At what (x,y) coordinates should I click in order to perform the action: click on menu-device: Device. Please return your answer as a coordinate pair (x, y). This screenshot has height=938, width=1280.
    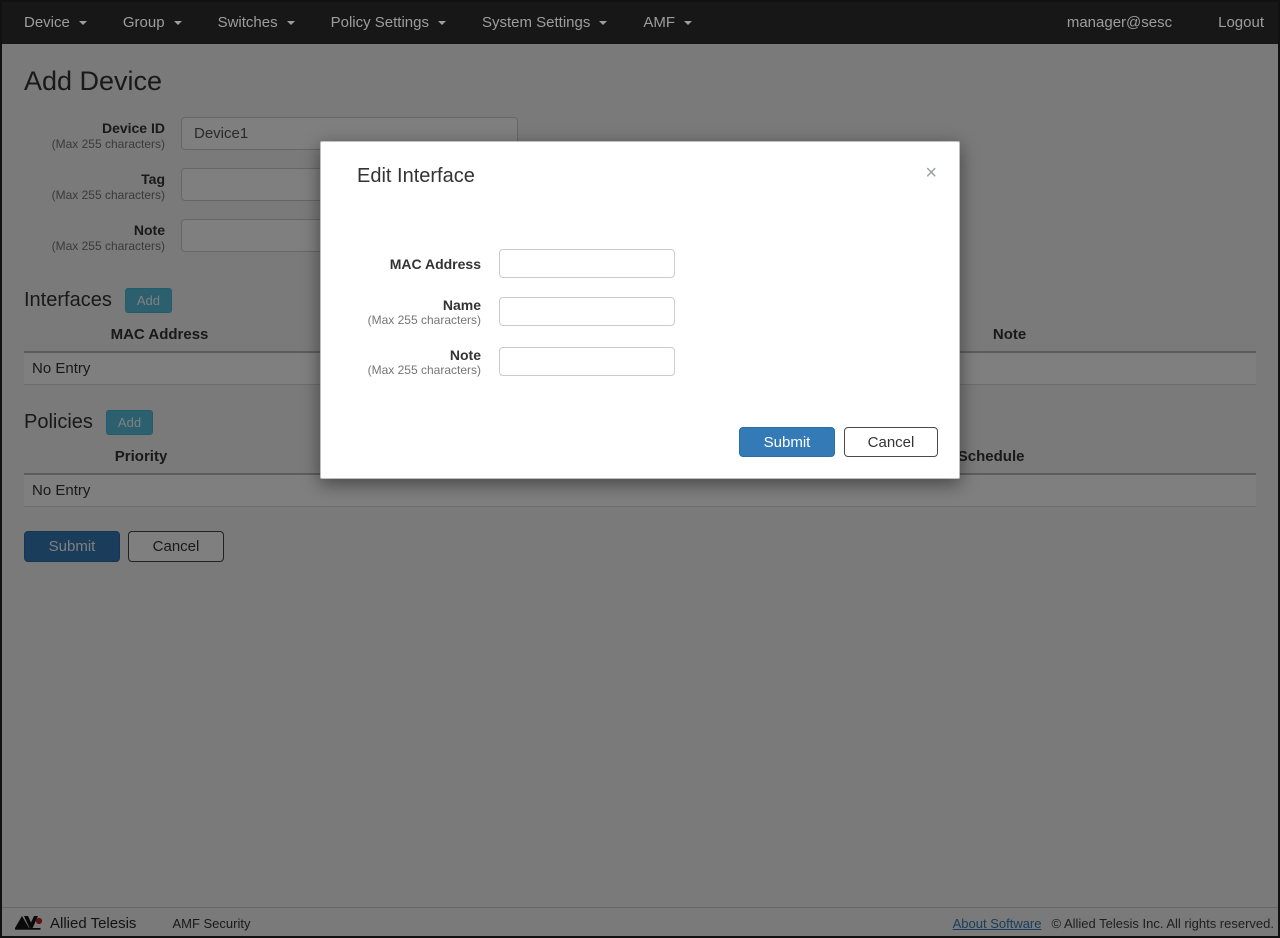
    Looking at the image, I should click on (55, 22).